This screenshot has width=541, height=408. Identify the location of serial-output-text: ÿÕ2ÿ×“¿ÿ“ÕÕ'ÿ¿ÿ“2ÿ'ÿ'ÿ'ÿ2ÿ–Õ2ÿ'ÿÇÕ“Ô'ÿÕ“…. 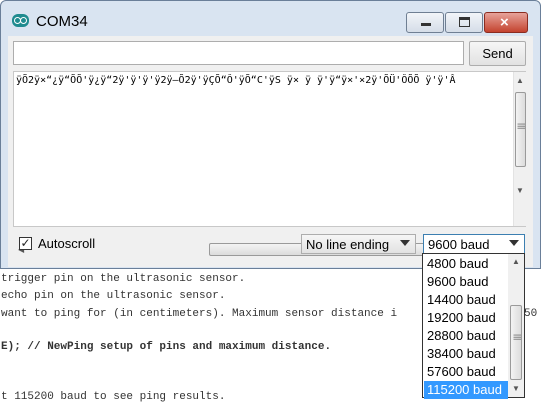
(236, 80).